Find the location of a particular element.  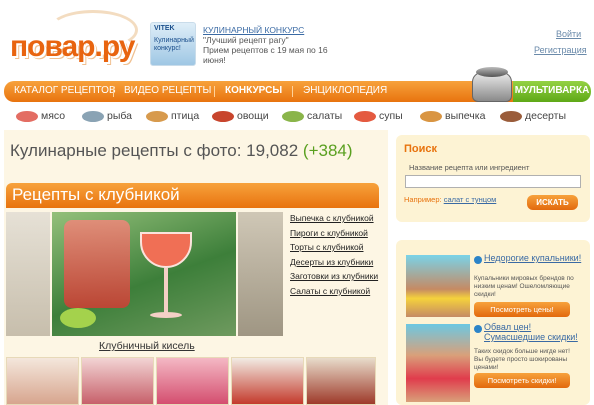

logo-text: повар.ру is located at coordinates (72, 46).